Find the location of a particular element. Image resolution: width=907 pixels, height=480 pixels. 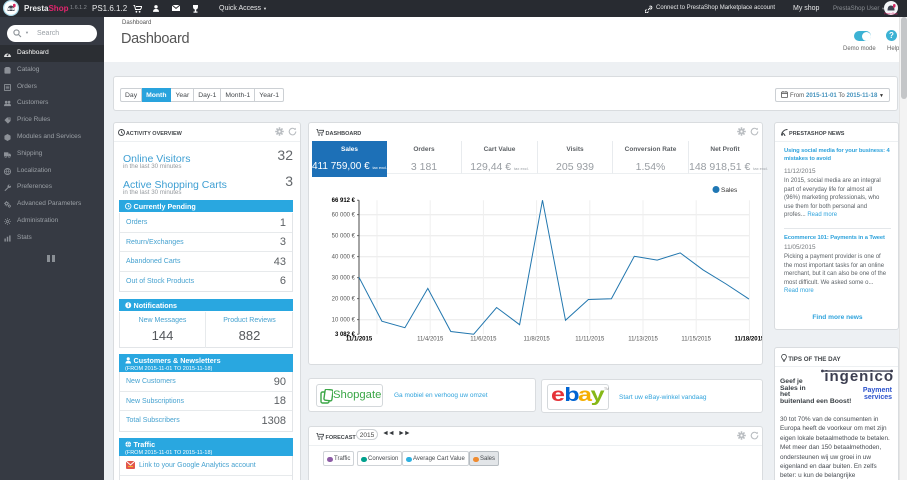

svg-text: 11/8/2015 is located at coordinates (536, 340).